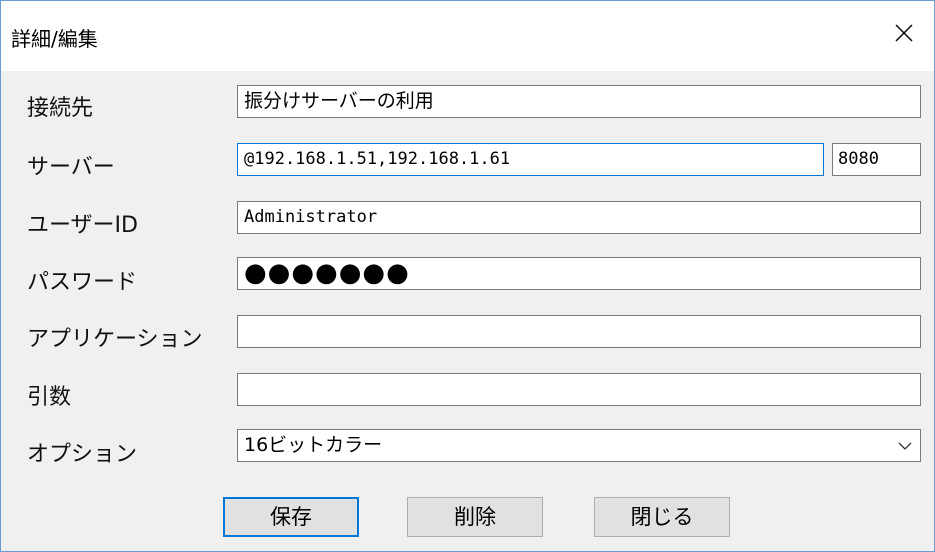  I want to click on close-button: 閉じる, so click(662, 517).